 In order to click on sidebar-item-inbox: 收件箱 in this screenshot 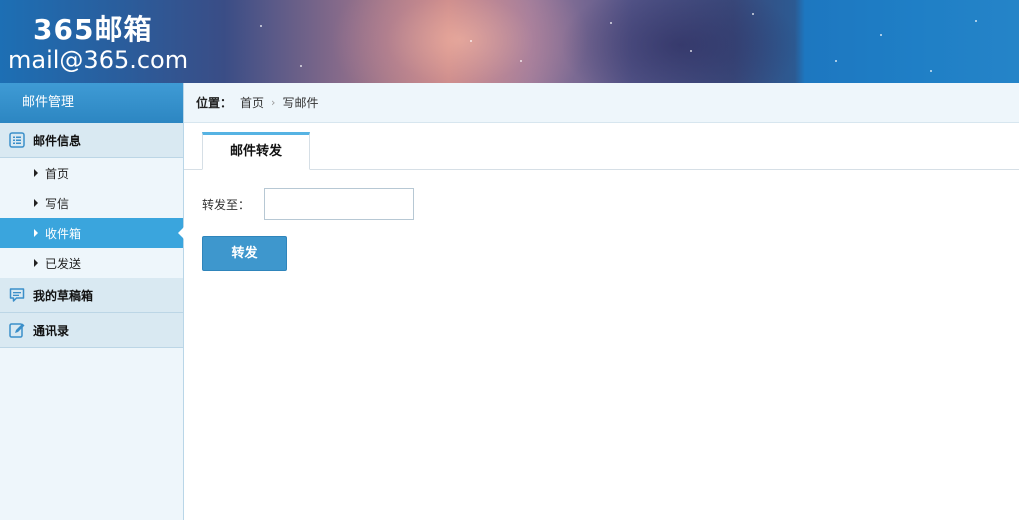, I will do `click(92, 233)`.